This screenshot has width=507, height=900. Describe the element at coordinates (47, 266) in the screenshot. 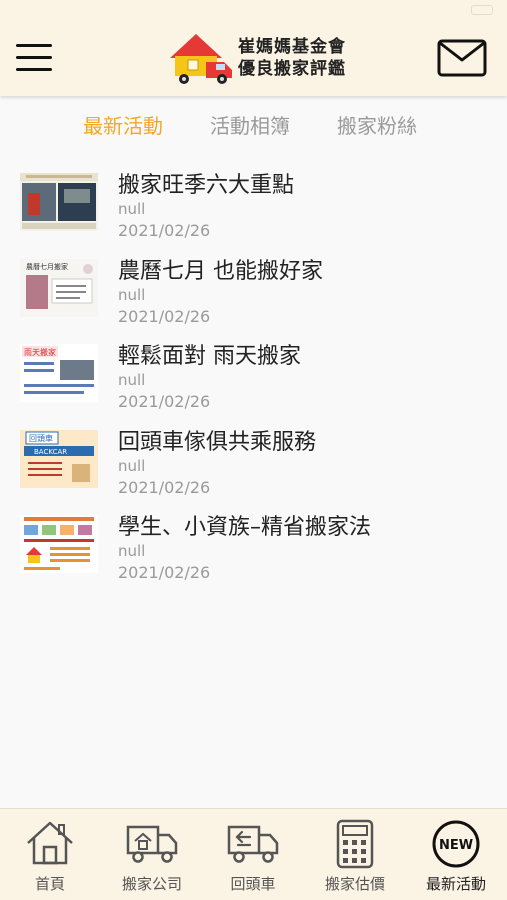

I see `thumb-caption: 農曆七月搬家` at that location.